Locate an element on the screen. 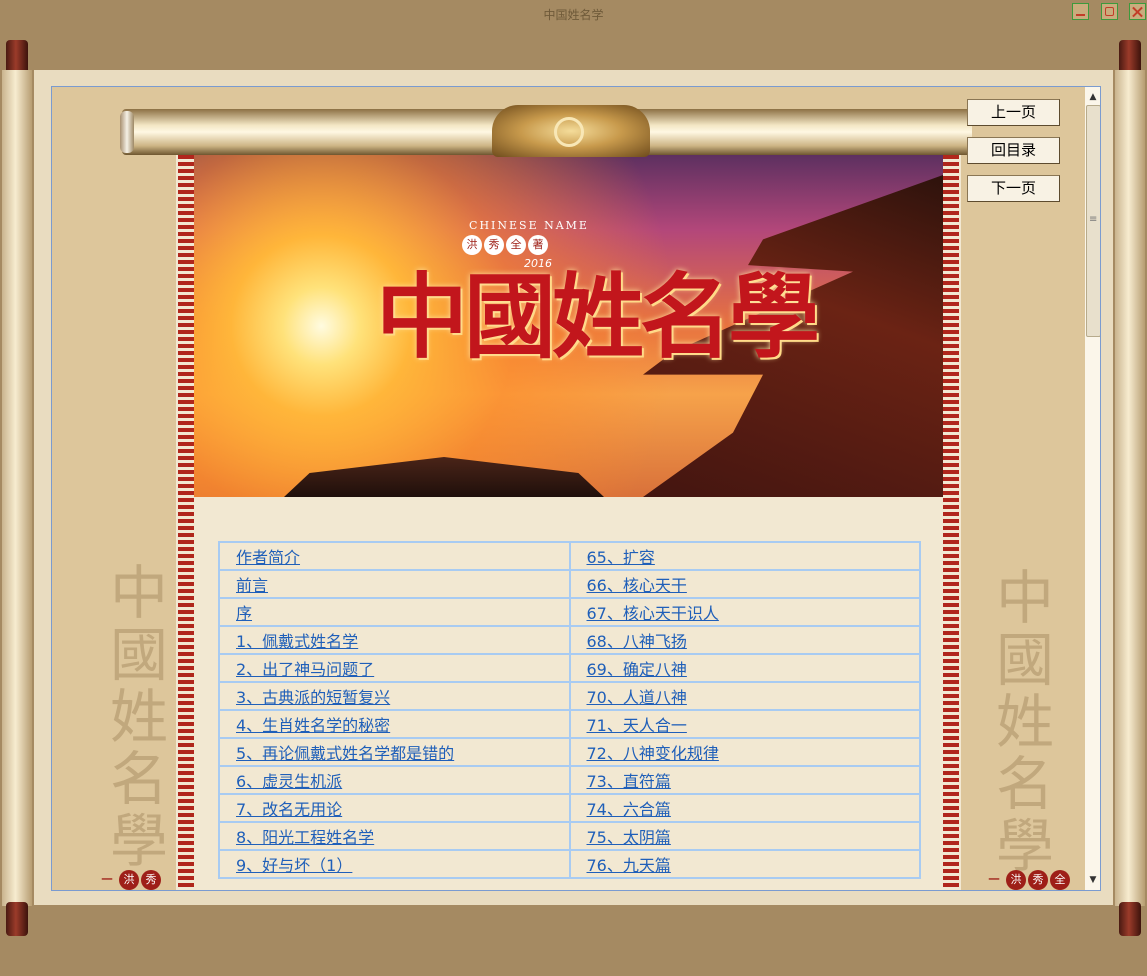 Image resolution: width=1147 pixels, height=976 pixels. toc-link: 66、核心天干 is located at coordinates (637, 585).